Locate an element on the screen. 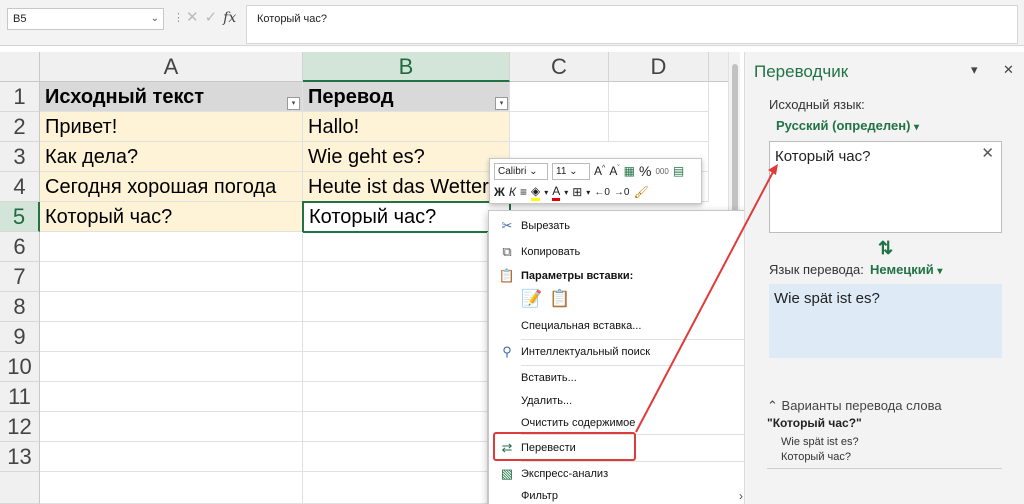  column-header-d: D is located at coordinates (659, 67).